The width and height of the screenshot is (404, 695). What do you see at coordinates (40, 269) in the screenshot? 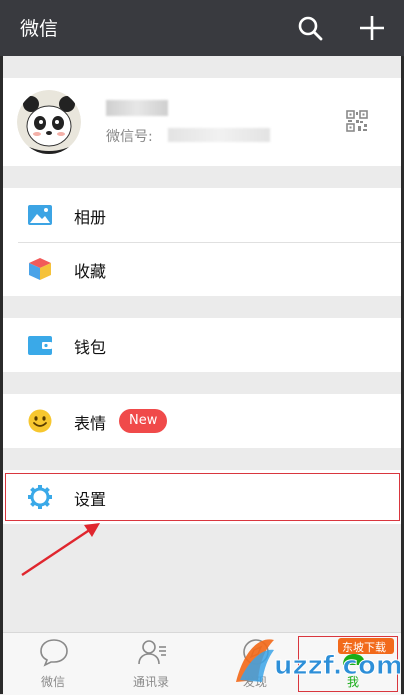
I see `favorites-cube-icon` at bounding box center [40, 269].